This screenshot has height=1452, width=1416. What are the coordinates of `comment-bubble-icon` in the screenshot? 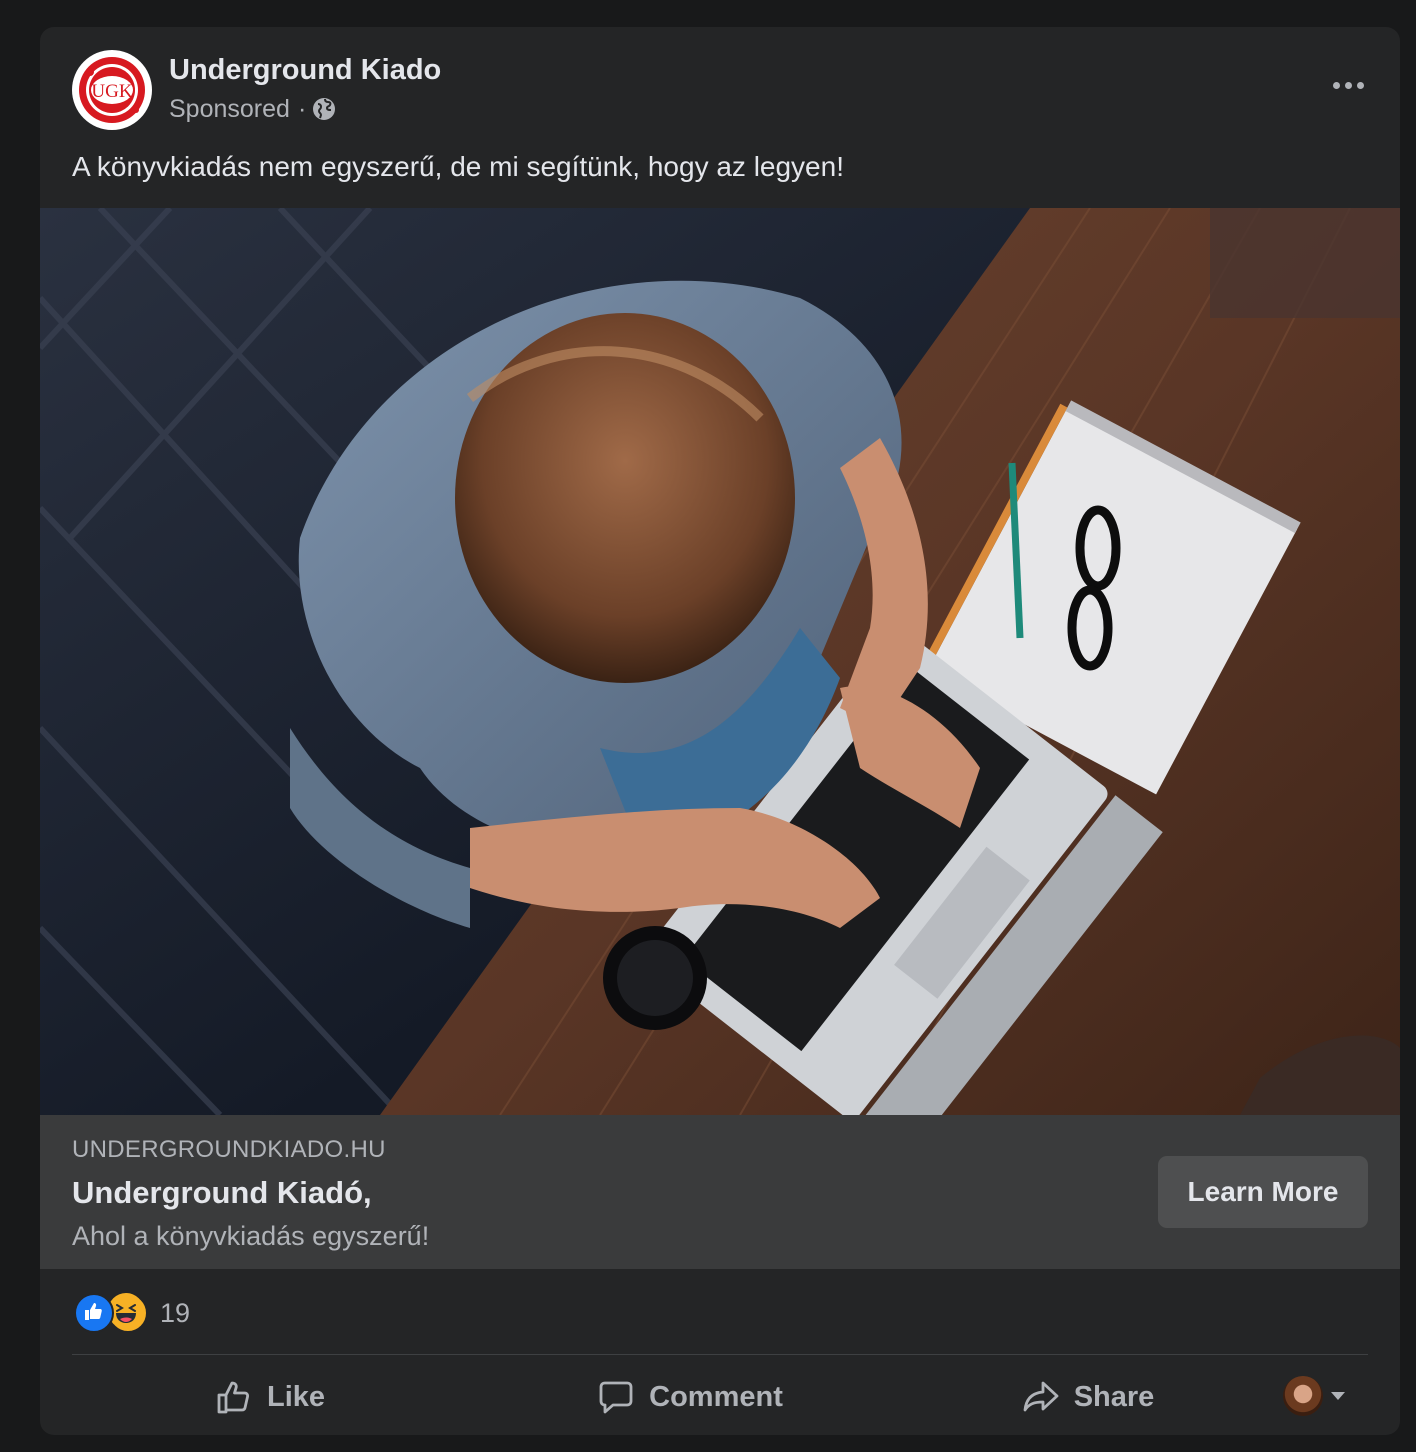 It's located at (616, 1397).